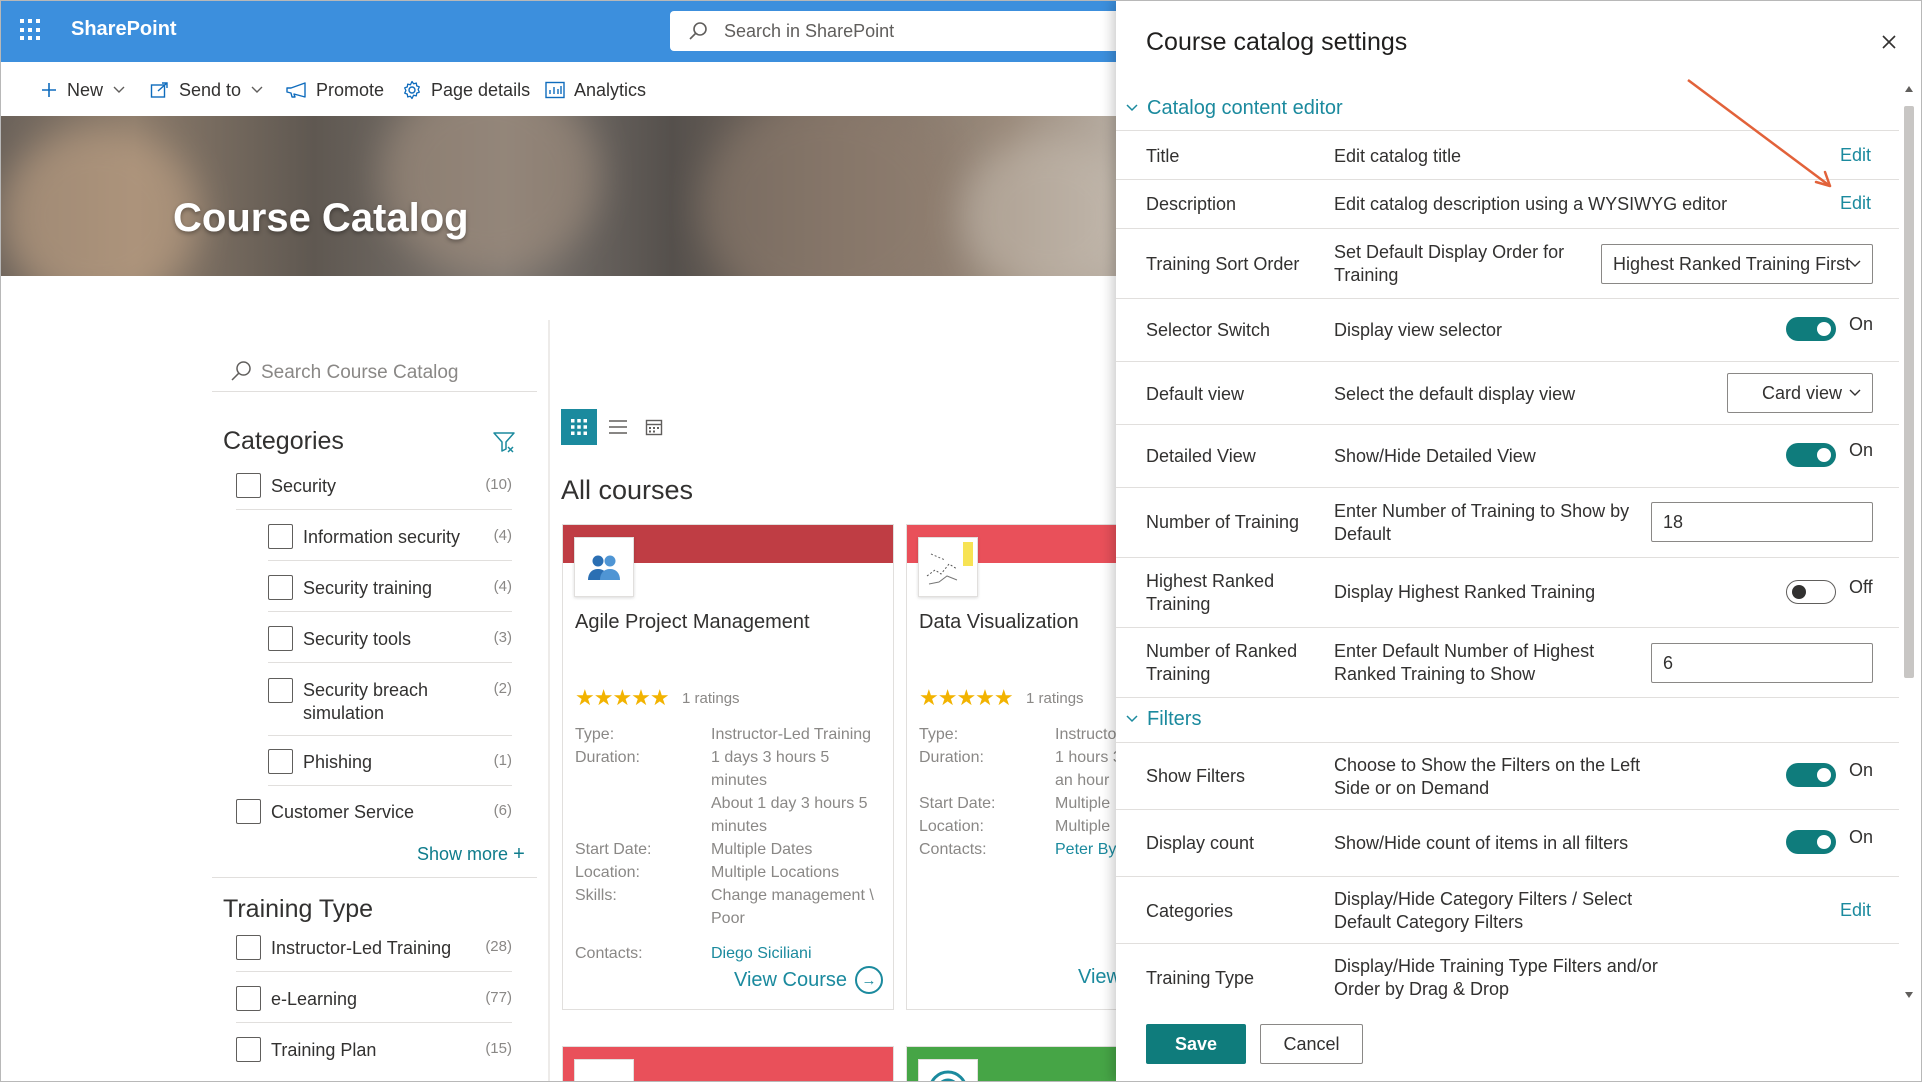 Image resolution: width=1922 pixels, height=1082 pixels. What do you see at coordinates (1811, 455) in the screenshot?
I see `detailed-view-toggle` at bounding box center [1811, 455].